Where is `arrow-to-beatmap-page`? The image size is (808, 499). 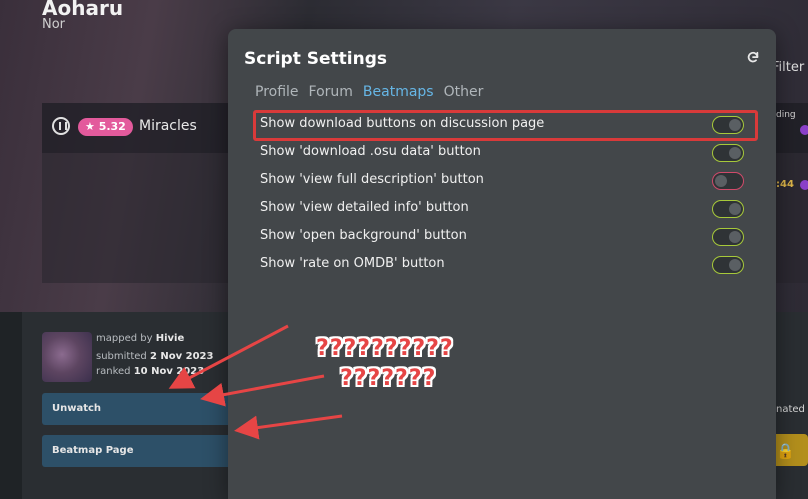
arrow-to-beatmap-page is located at coordinates (288, 427).